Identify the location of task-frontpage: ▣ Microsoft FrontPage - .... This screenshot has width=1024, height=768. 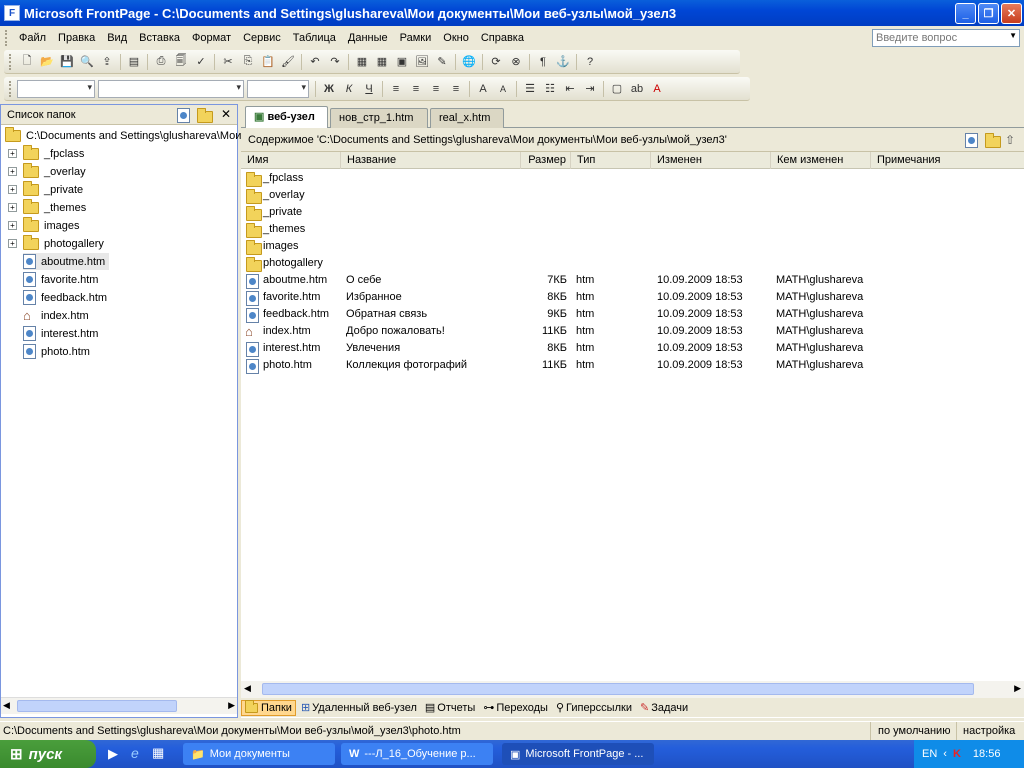
(578, 754).